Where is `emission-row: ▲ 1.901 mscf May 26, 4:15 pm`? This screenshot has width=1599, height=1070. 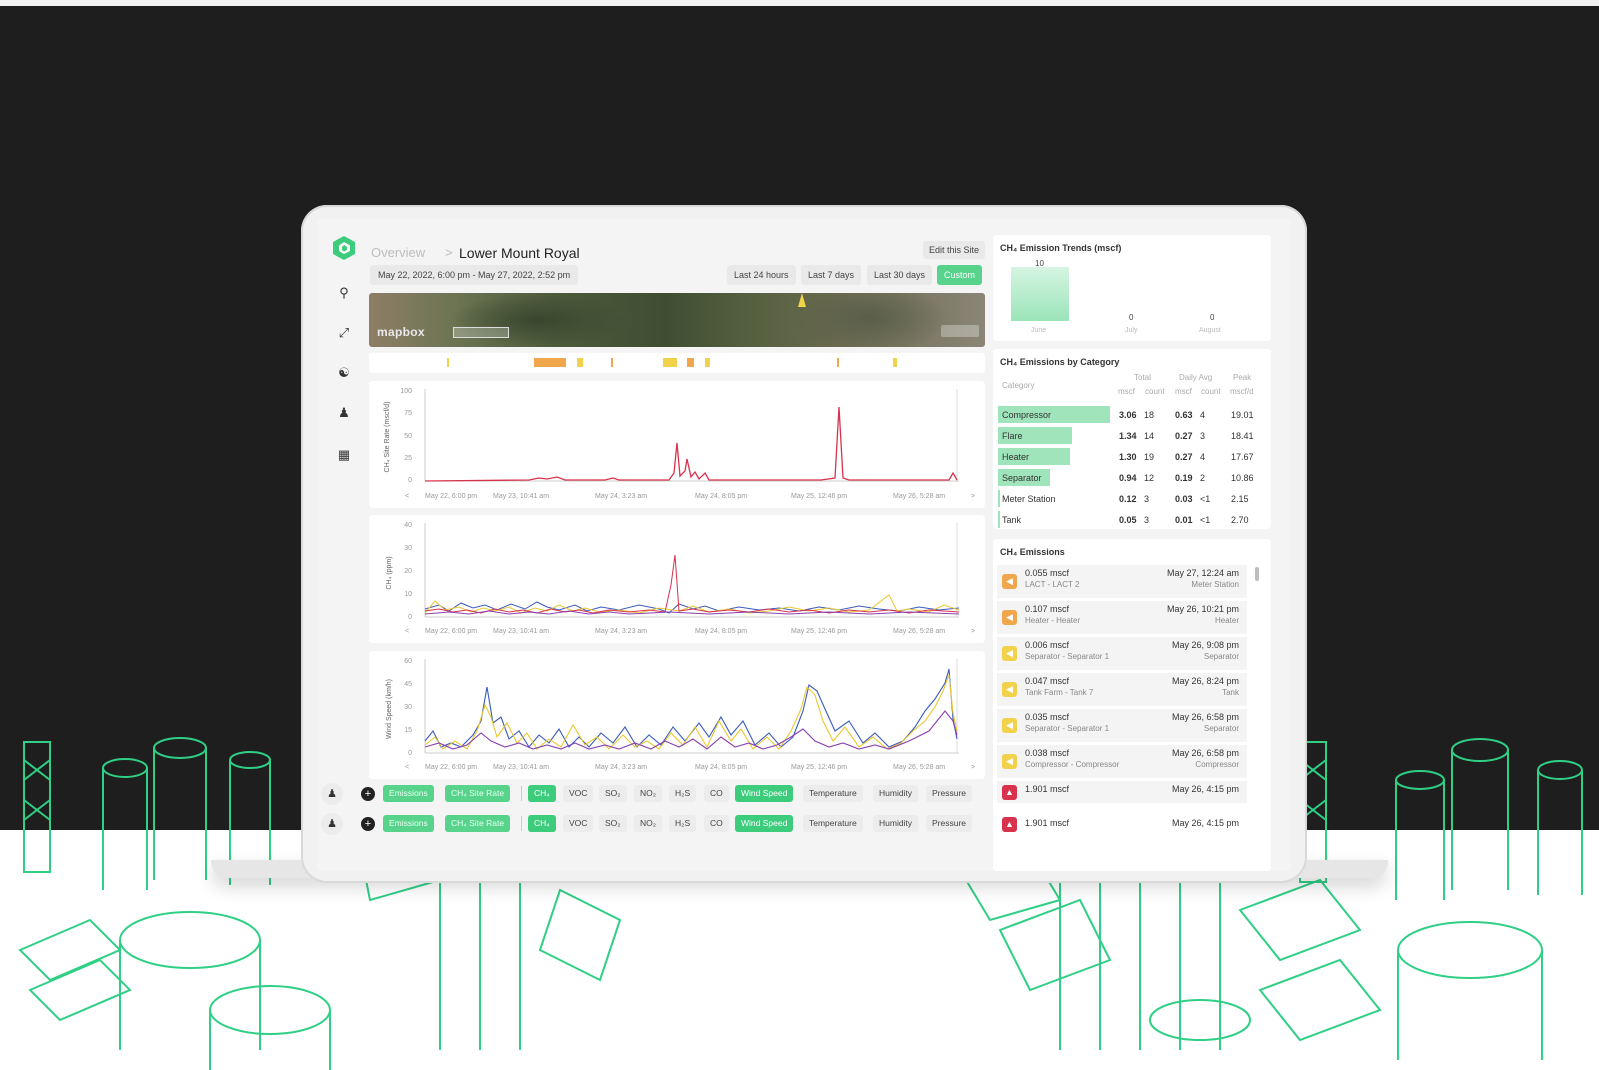 emission-row: ▲ 1.901 mscf May 26, 4:15 pm is located at coordinates (1122, 824).